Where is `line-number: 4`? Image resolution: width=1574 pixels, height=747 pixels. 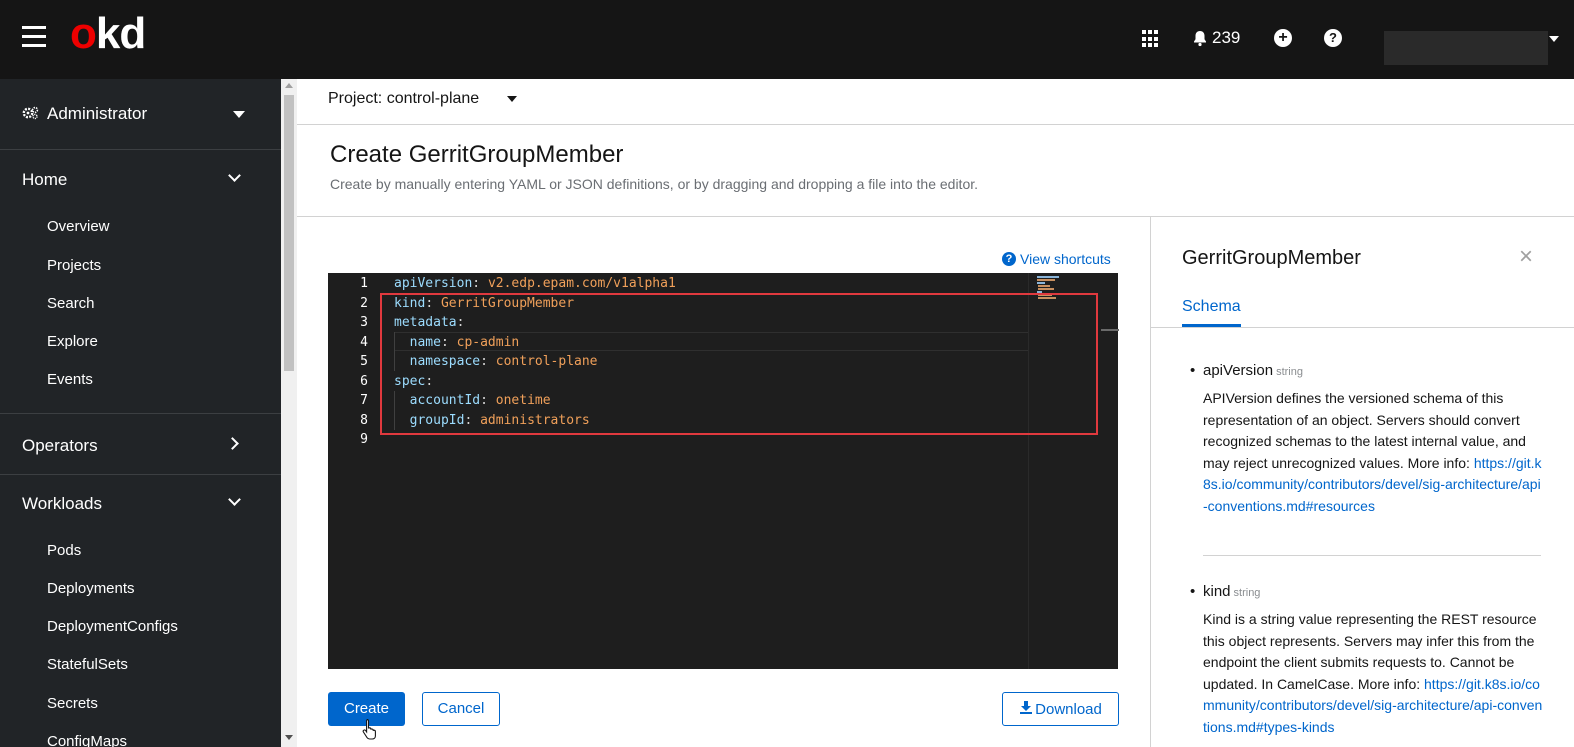 line-number: 4 is located at coordinates (364, 342).